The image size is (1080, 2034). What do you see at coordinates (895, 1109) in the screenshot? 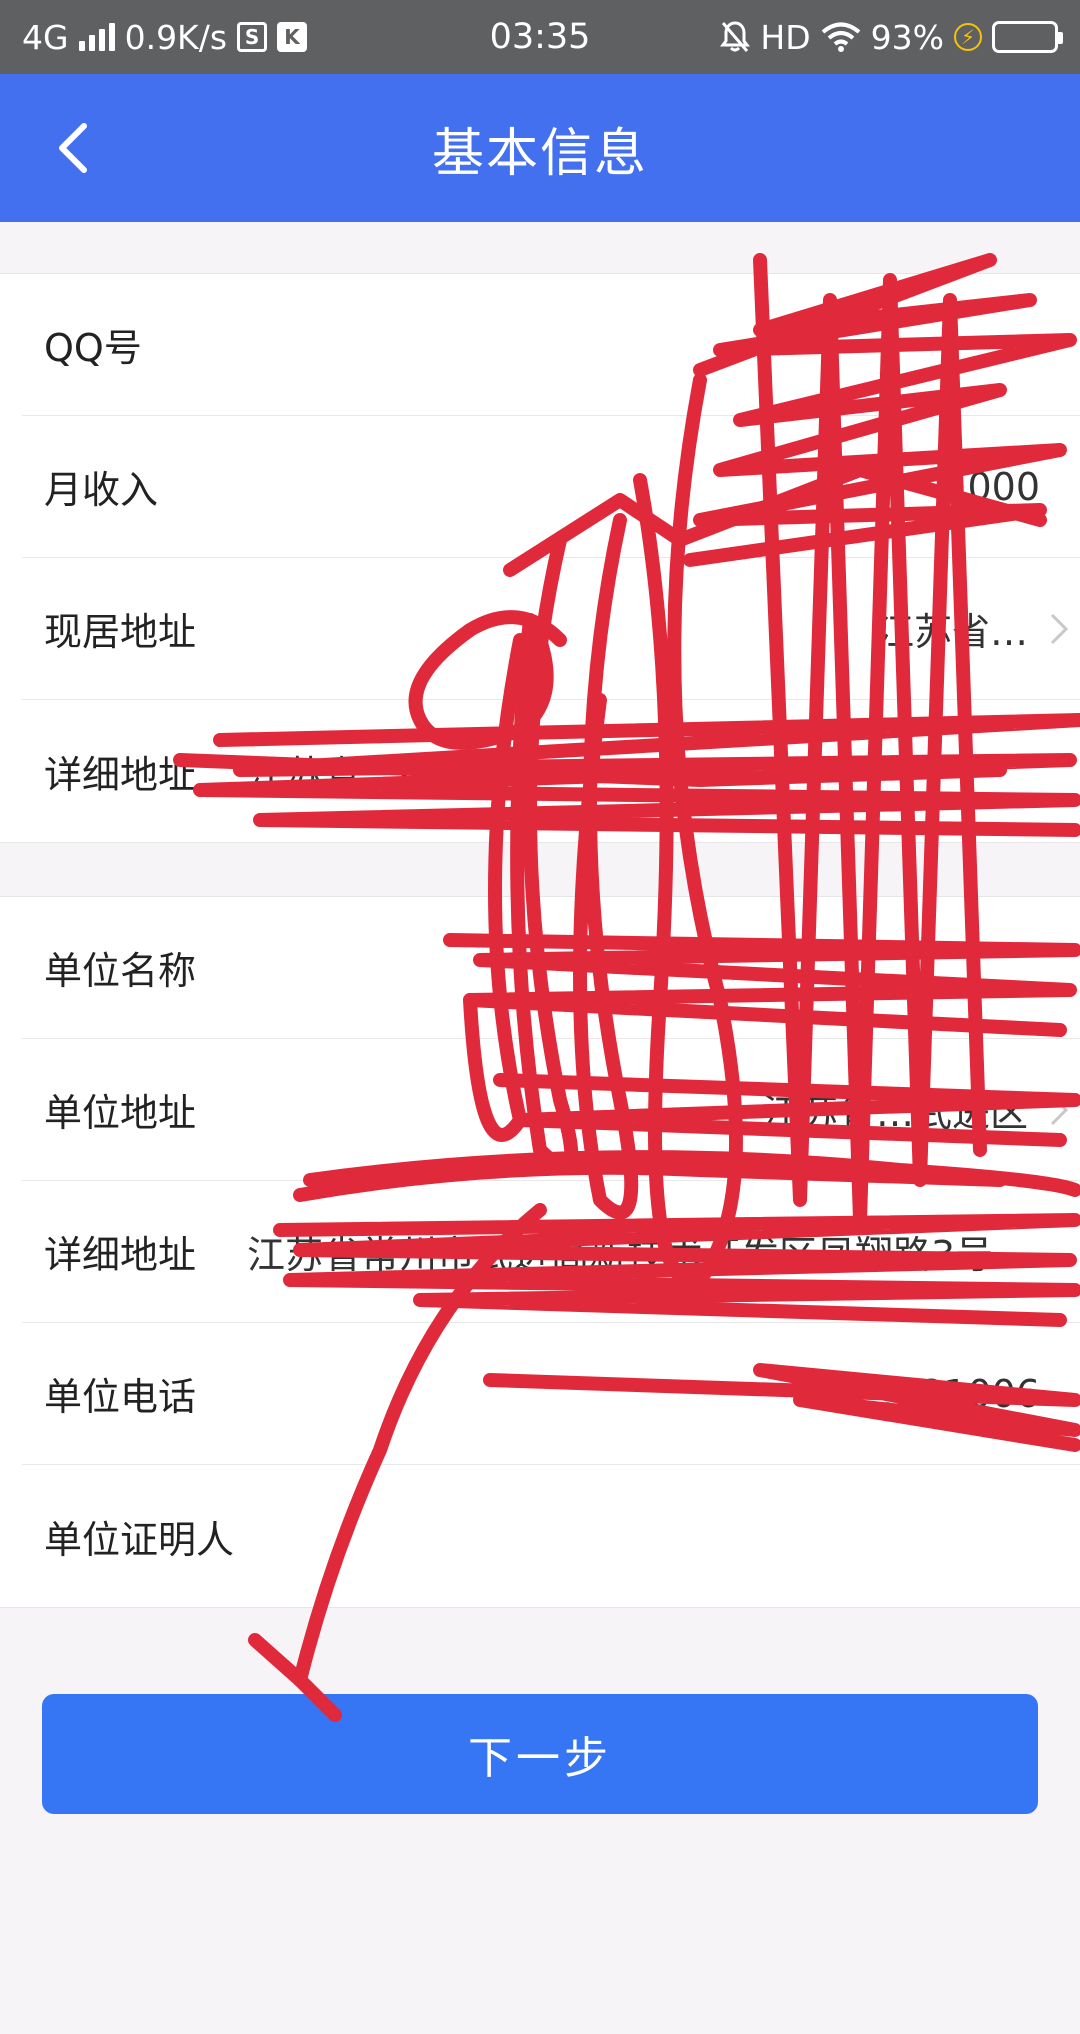
I see `company-address-value: 江苏省…武进区` at bounding box center [895, 1109].